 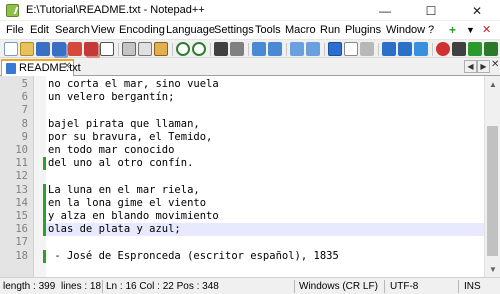 I want to click on copy-icon, so click(x=145, y=49).